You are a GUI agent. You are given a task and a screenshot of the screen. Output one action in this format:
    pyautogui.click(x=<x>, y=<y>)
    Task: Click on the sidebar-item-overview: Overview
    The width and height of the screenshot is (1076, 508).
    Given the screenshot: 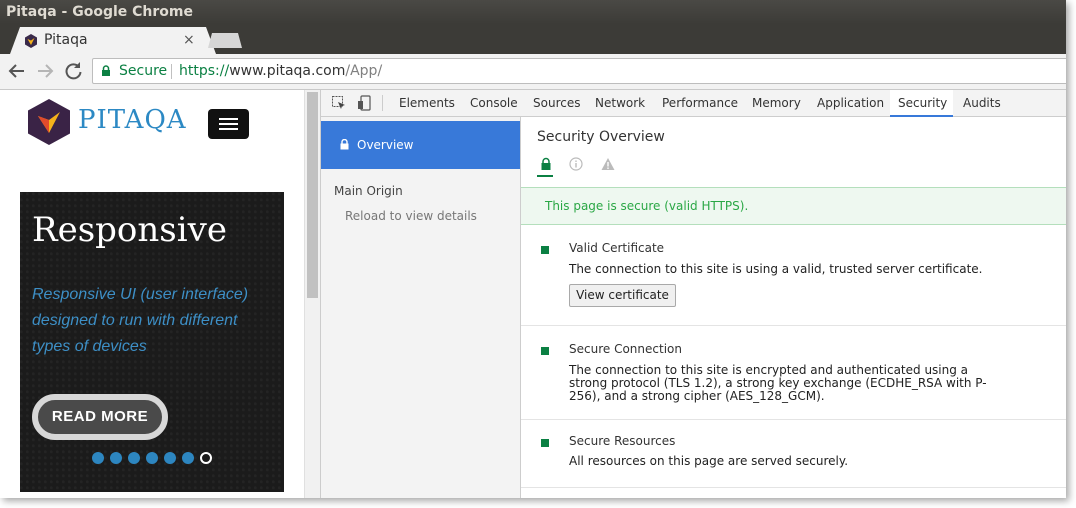 What is the action you would take?
    pyautogui.click(x=420, y=145)
    